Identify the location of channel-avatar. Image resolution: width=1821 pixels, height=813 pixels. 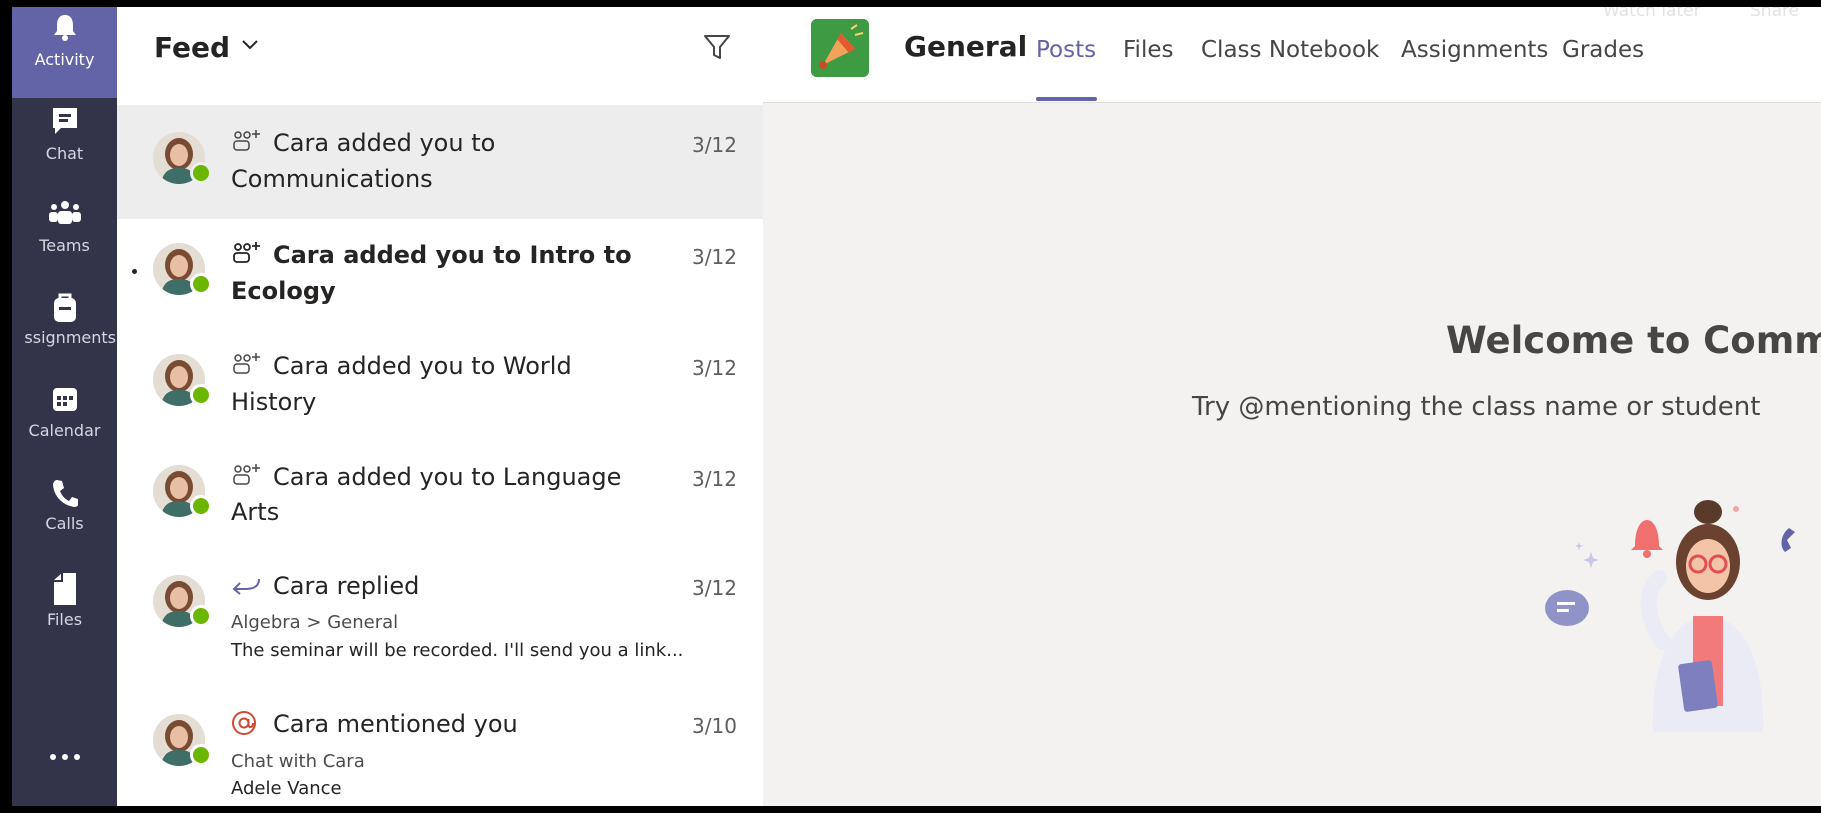
(840, 48).